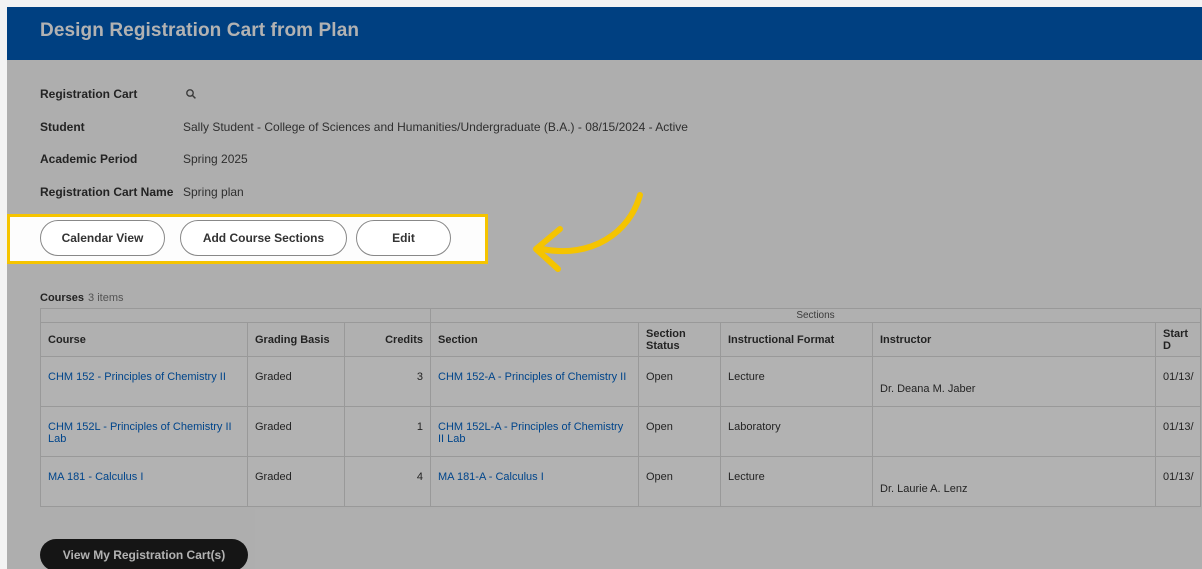  What do you see at coordinates (102, 238) in the screenshot?
I see `calendar-view-button: Calendar View` at bounding box center [102, 238].